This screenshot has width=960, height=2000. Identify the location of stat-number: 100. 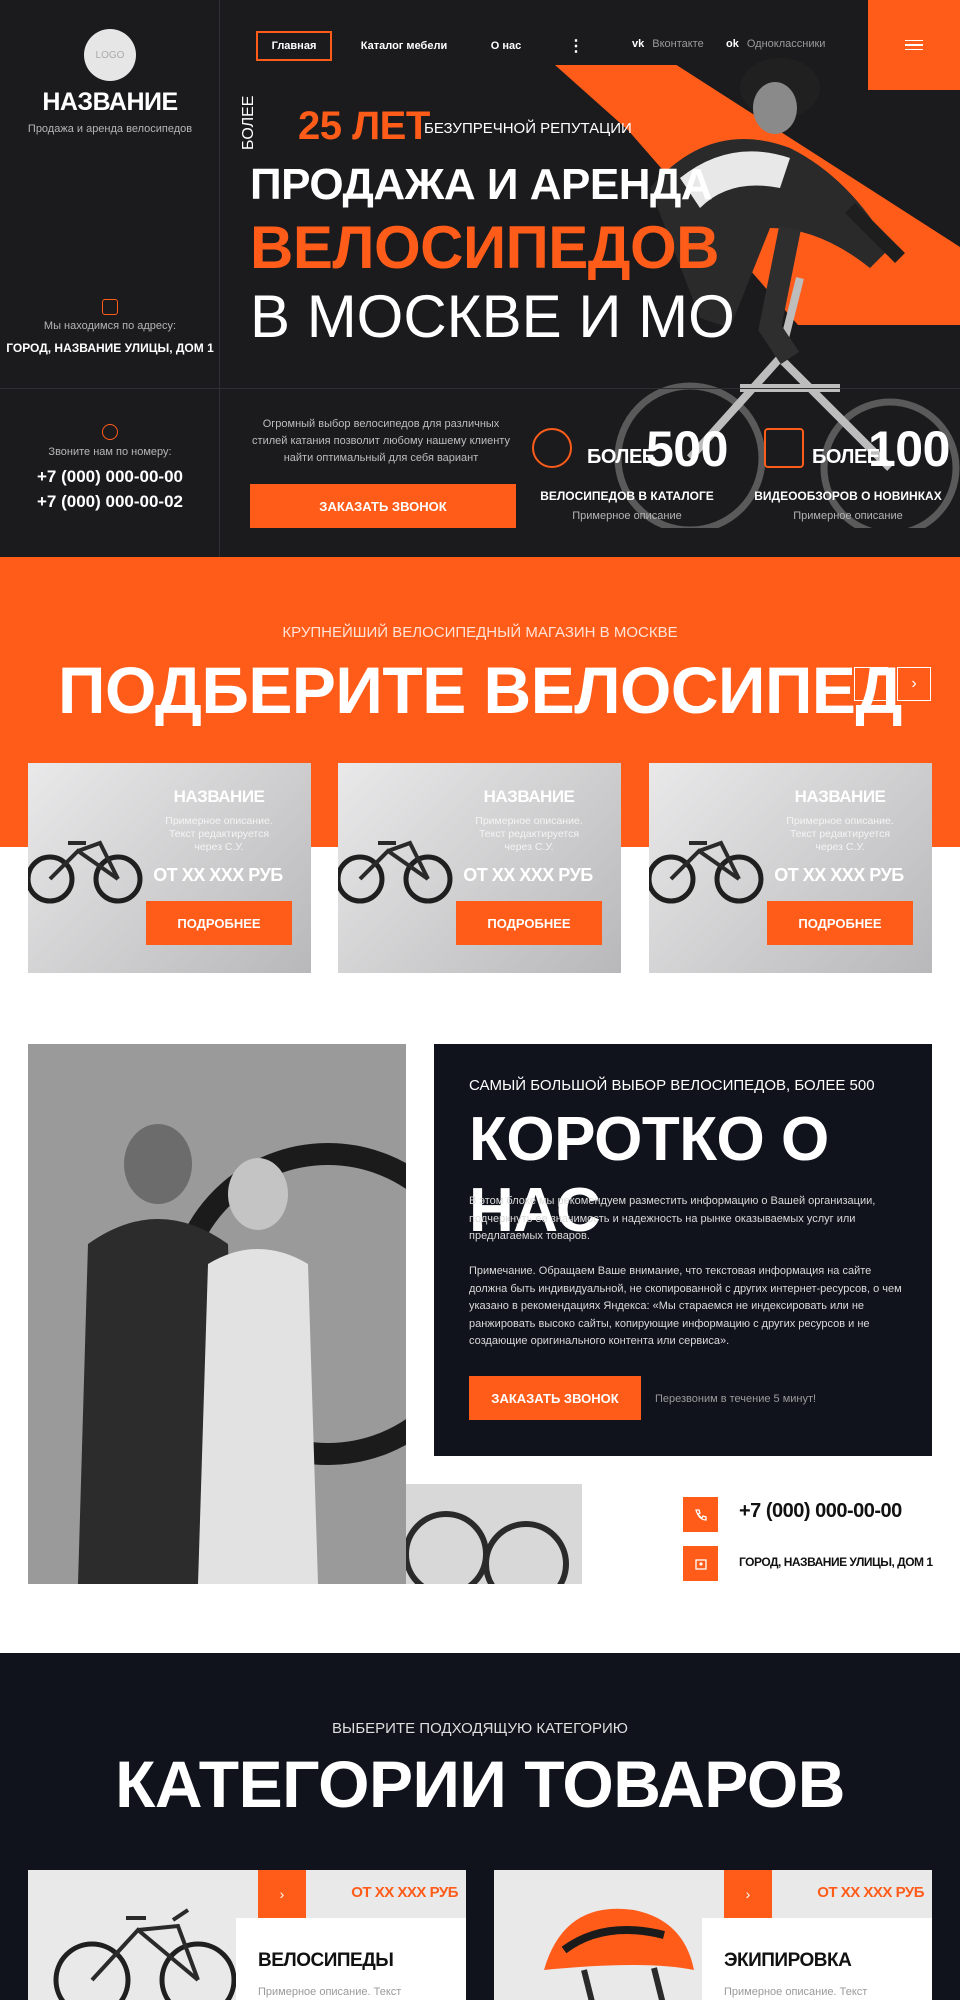
(909, 449).